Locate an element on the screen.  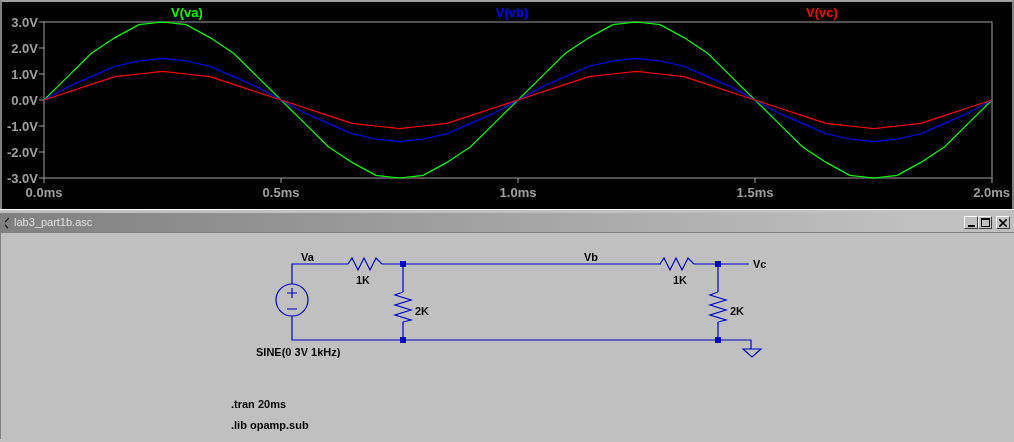
window-icon is located at coordinates (7, 222).